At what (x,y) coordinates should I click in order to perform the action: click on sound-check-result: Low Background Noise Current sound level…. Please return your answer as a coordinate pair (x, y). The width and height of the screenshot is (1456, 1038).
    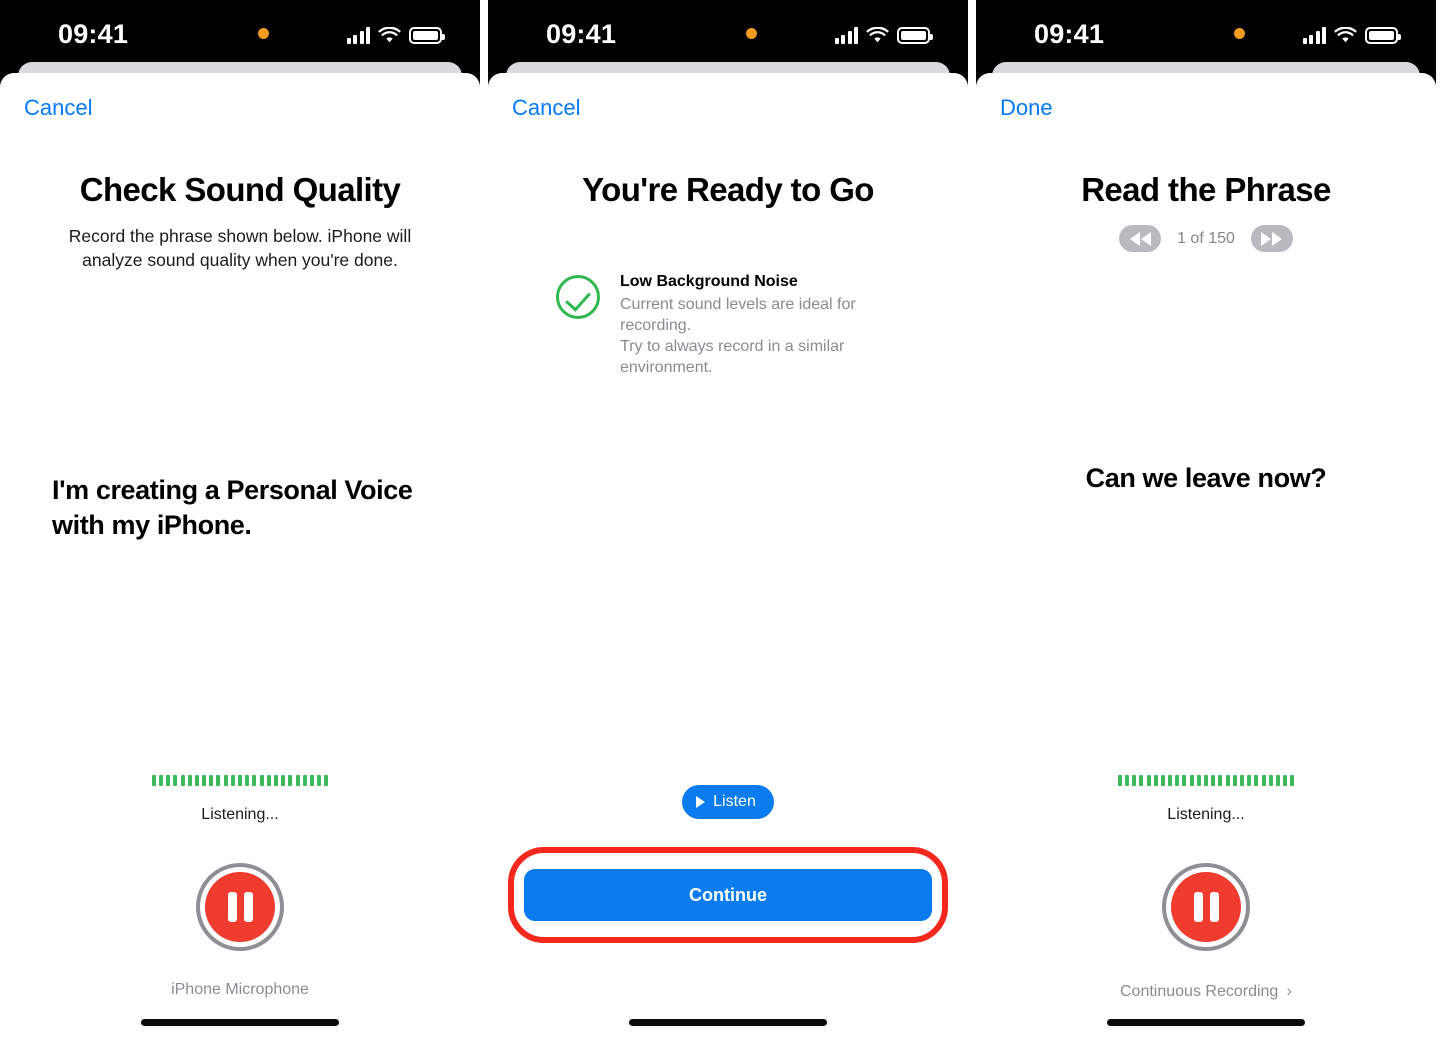
    Looking at the image, I should click on (742, 325).